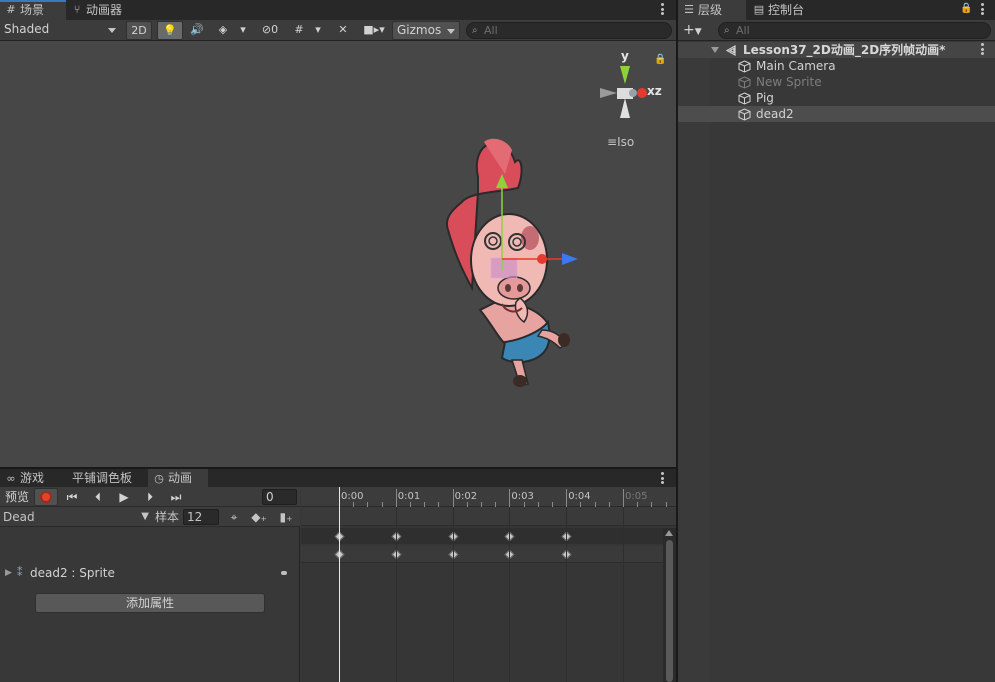 Image resolution: width=995 pixels, height=682 pixels. What do you see at coordinates (482, 536) in the screenshot?
I see `summary-keyframe-row` at bounding box center [482, 536].